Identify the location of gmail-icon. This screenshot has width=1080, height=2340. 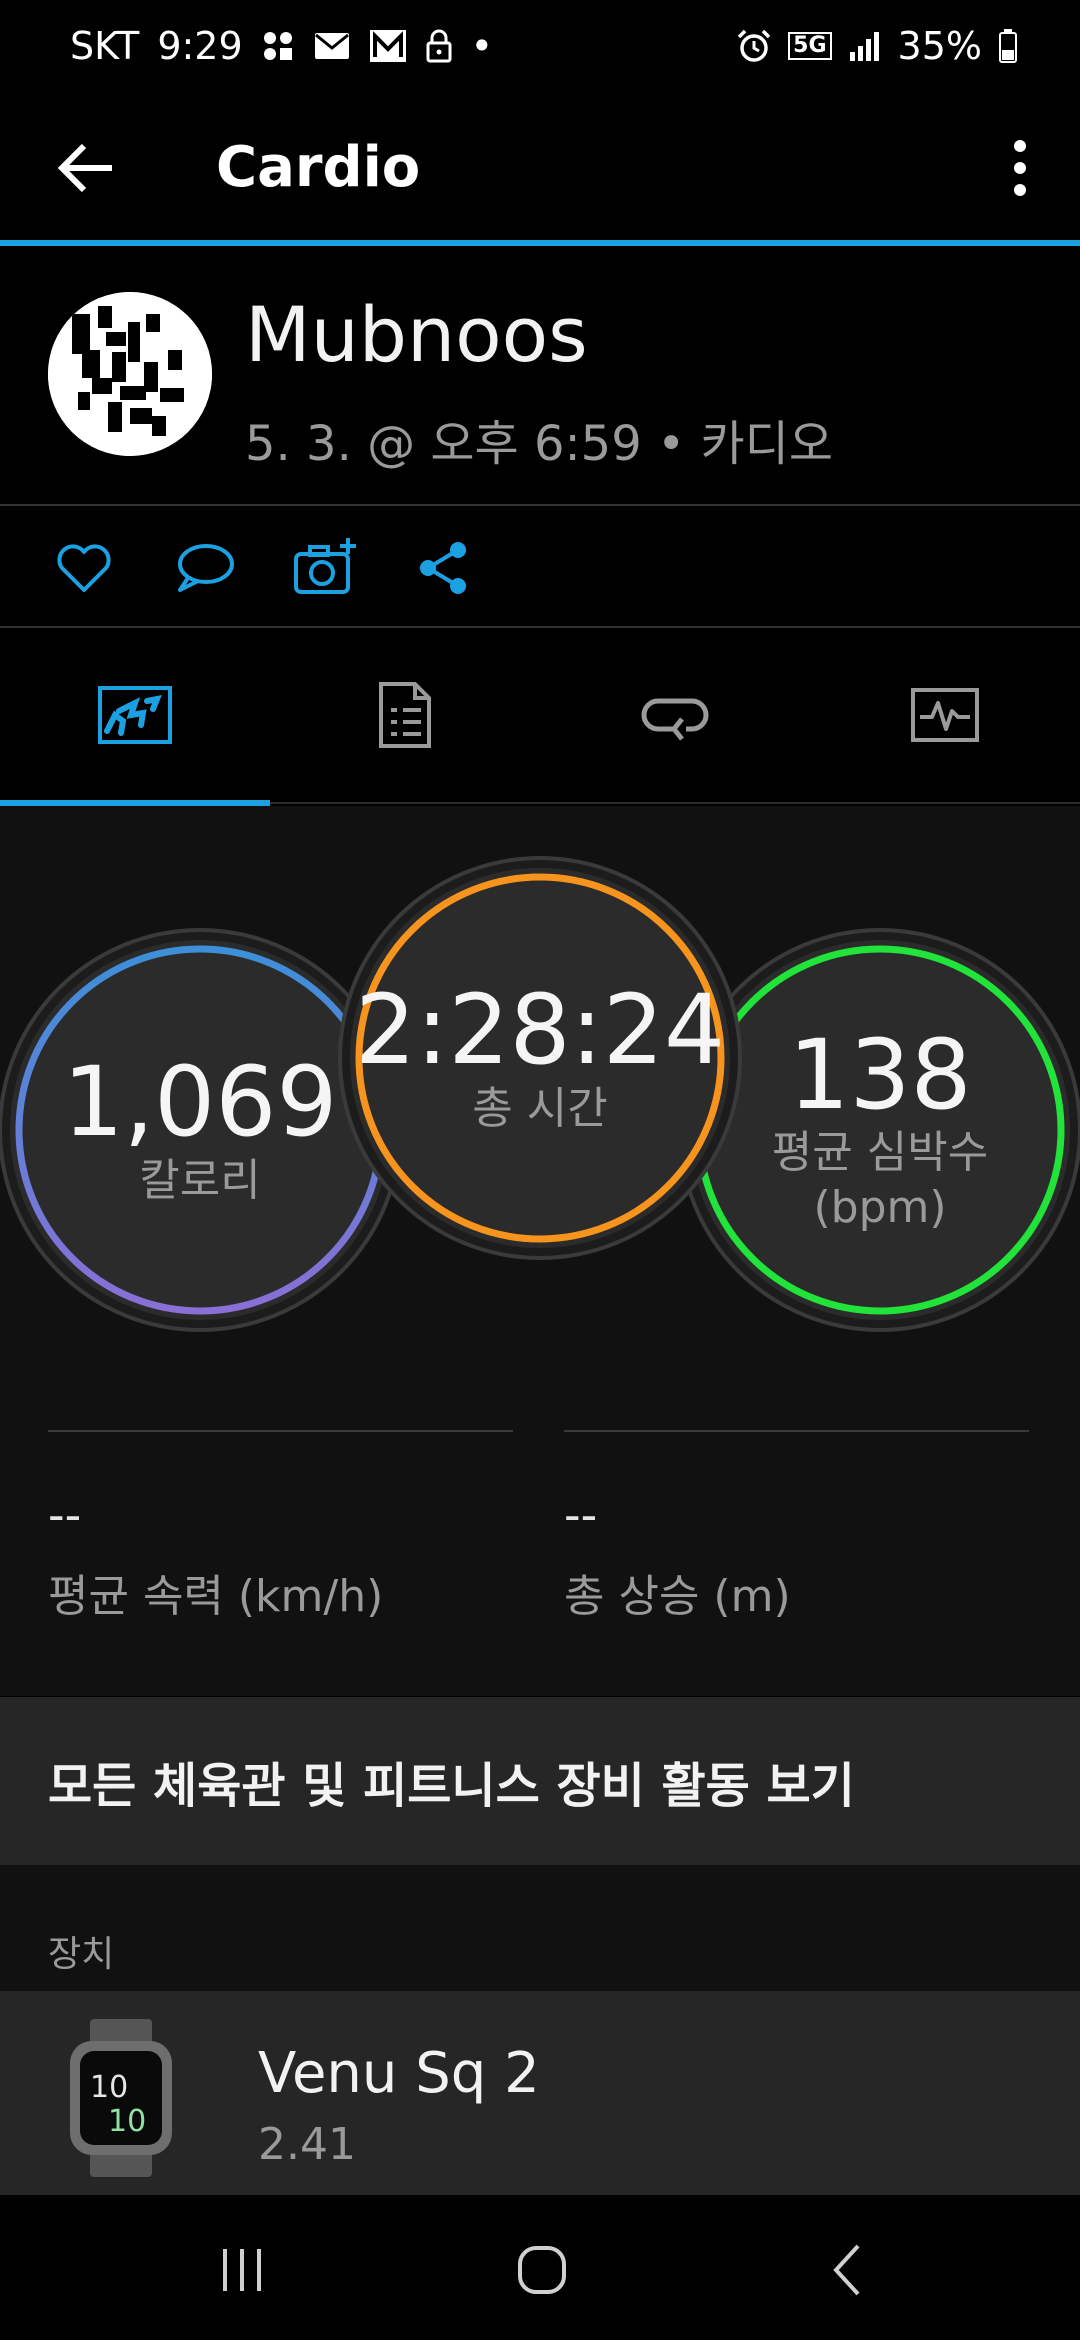
(387, 46).